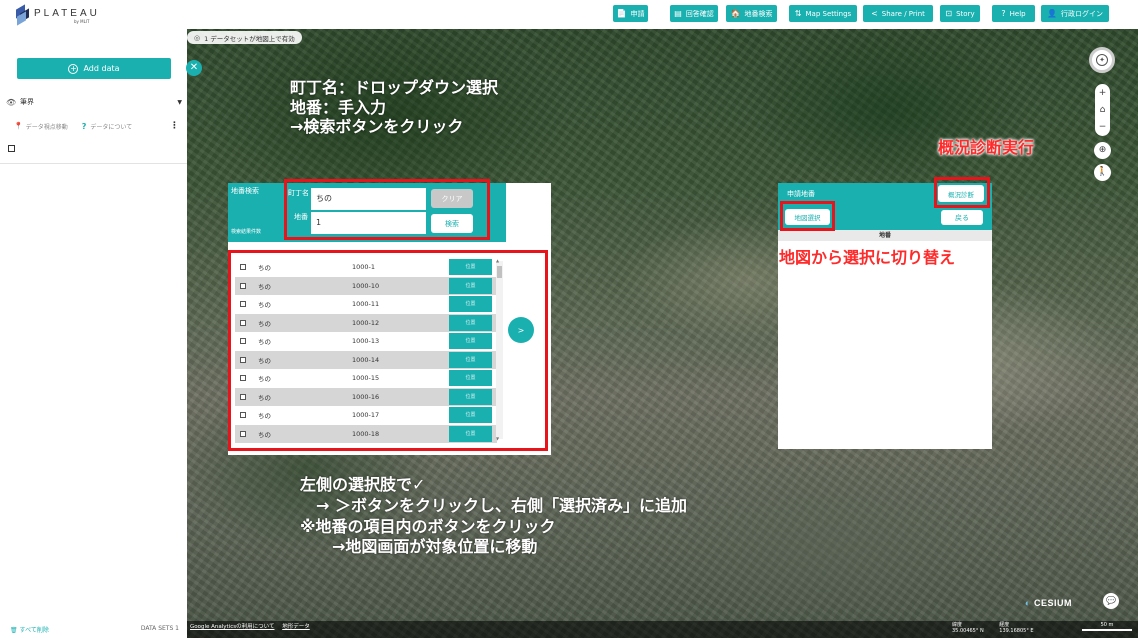  Describe the element at coordinates (18, 126) in the screenshot. I see `location-pin-icon: 📍` at that location.